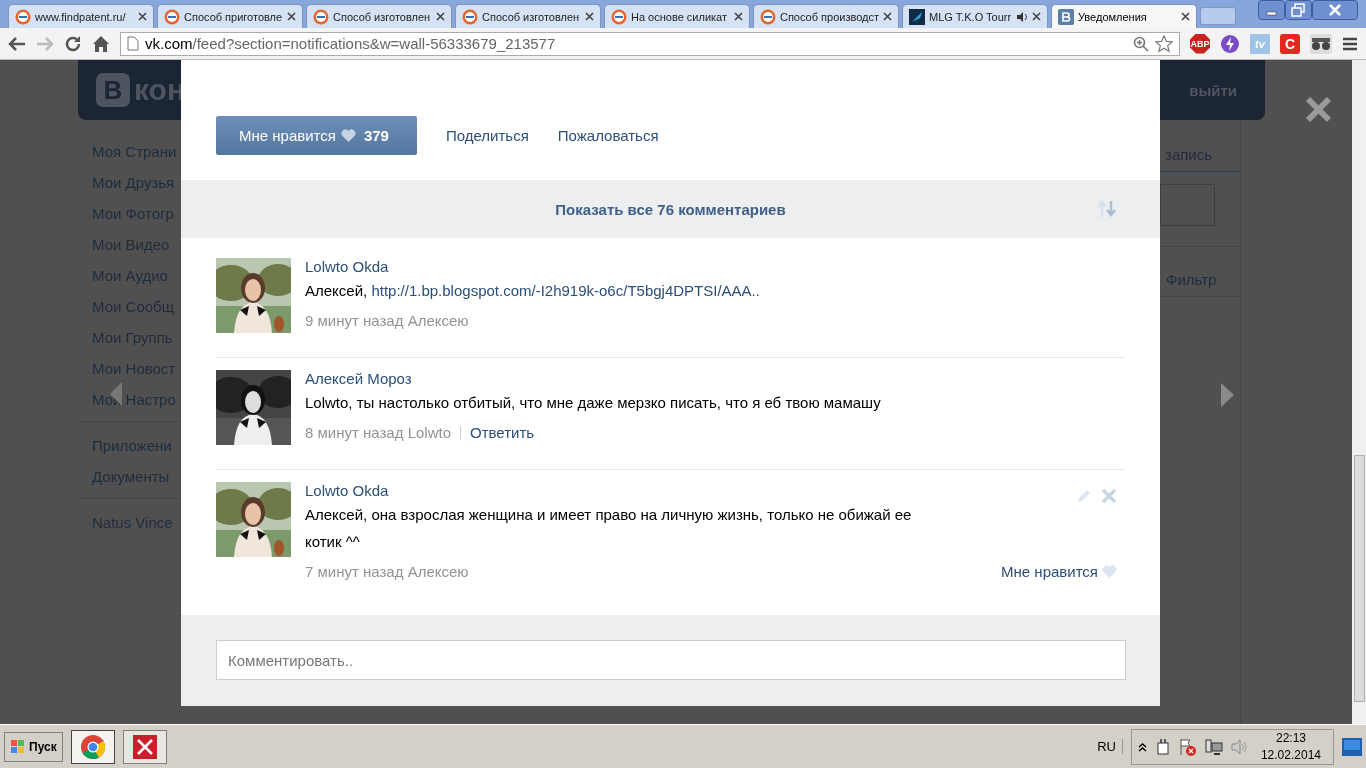 This screenshot has width=1366, height=768. I want to click on language-indicator: RU, so click(1110, 746).